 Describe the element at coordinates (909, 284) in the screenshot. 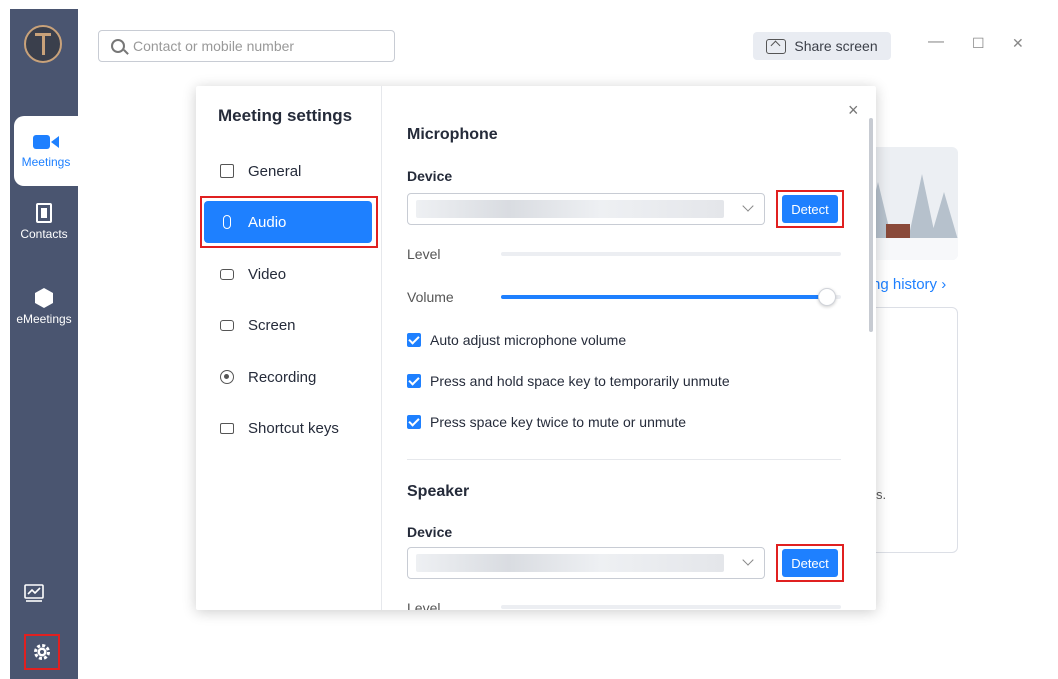

I see `meeting-history-link: ng history ›` at that location.